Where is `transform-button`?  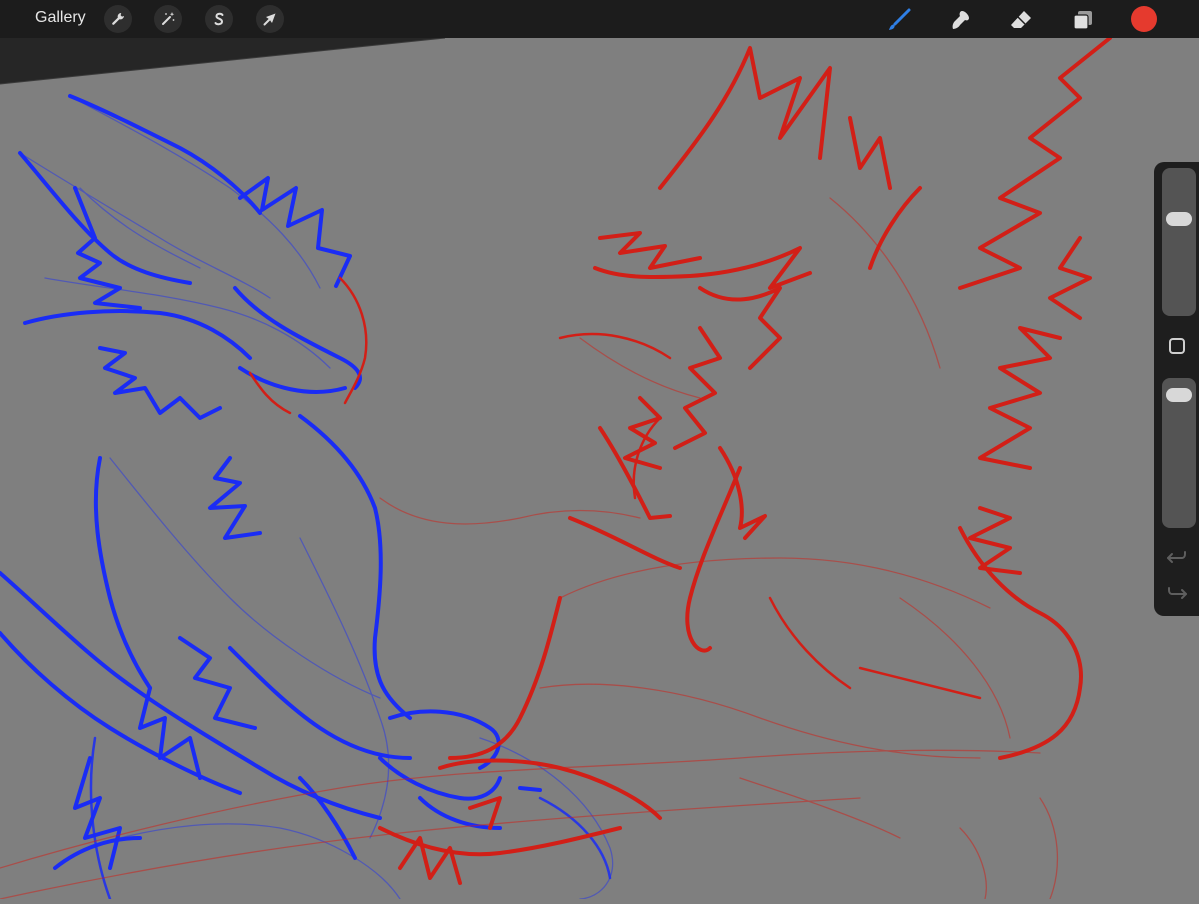 transform-button is located at coordinates (270, 19).